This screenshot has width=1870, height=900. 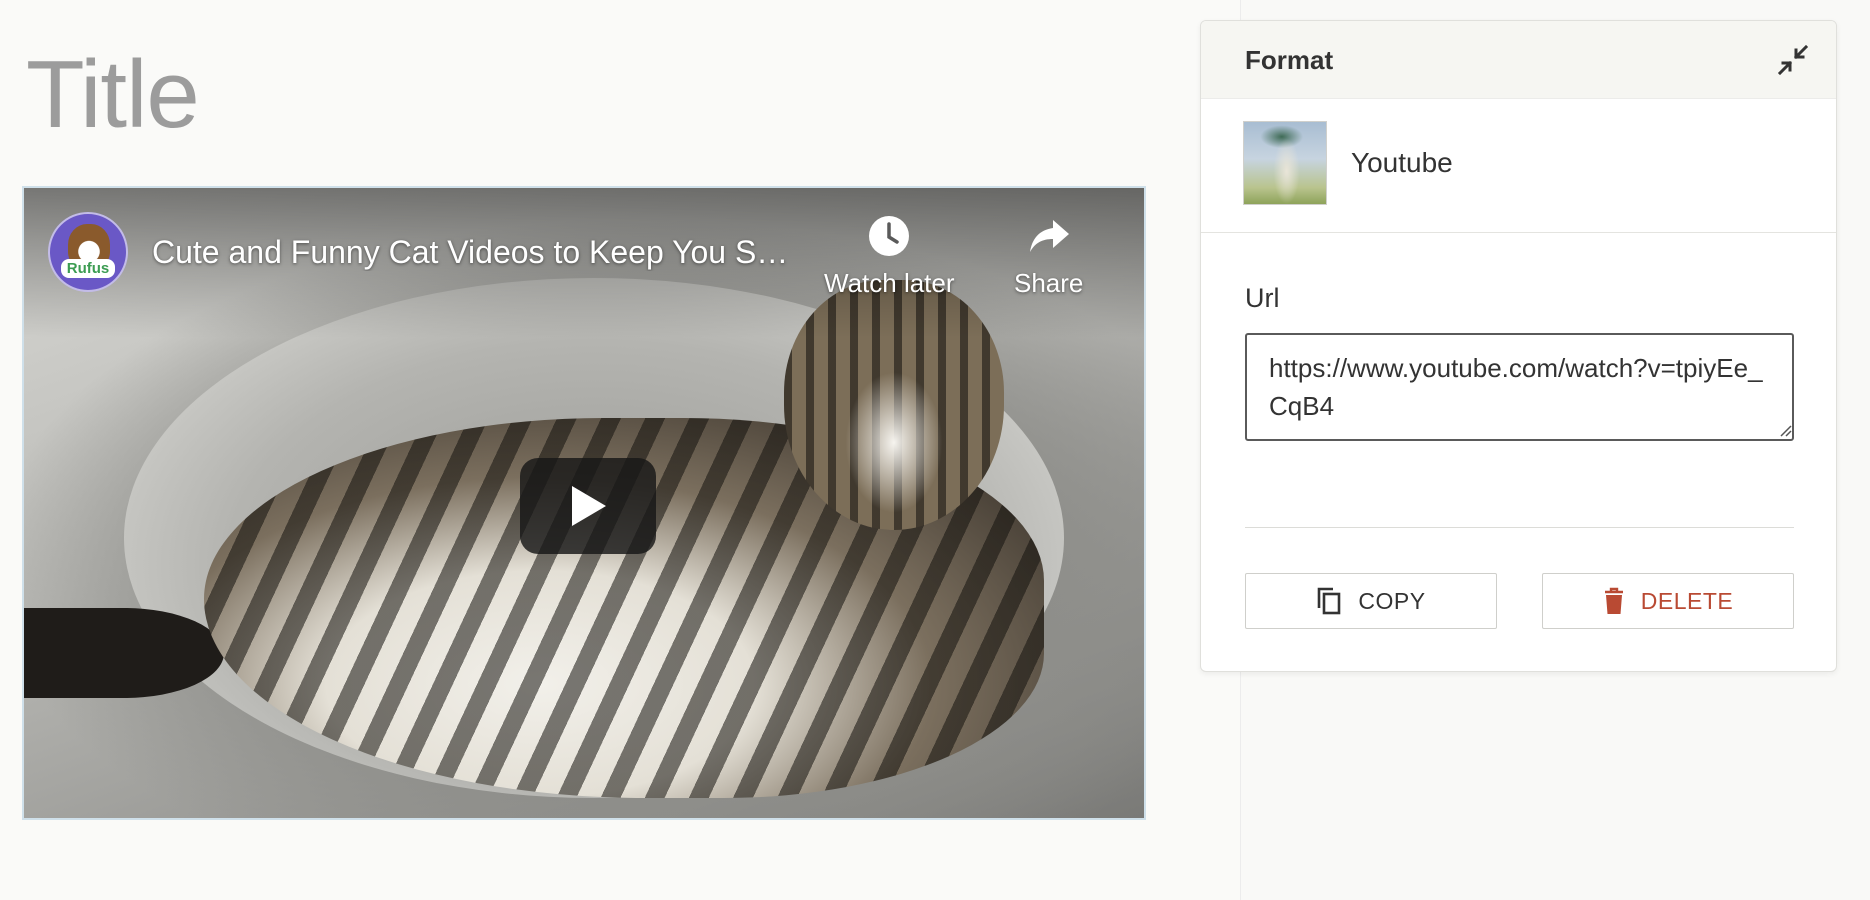 What do you see at coordinates (1392, 600) in the screenshot?
I see `copy-label: COPY` at bounding box center [1392, 600].